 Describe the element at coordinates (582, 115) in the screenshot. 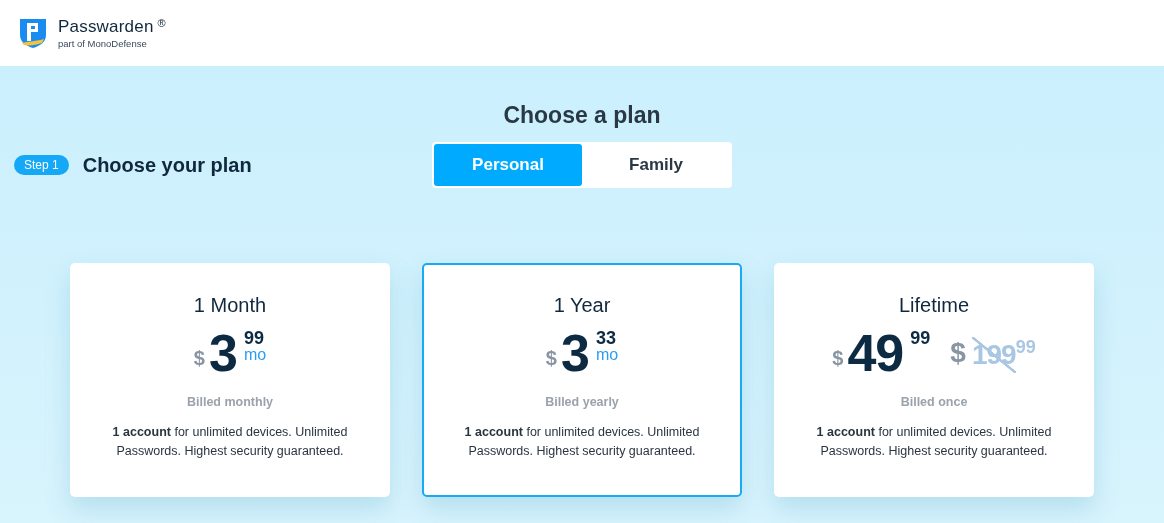

I see `page-title: Choose a plan` at that location.